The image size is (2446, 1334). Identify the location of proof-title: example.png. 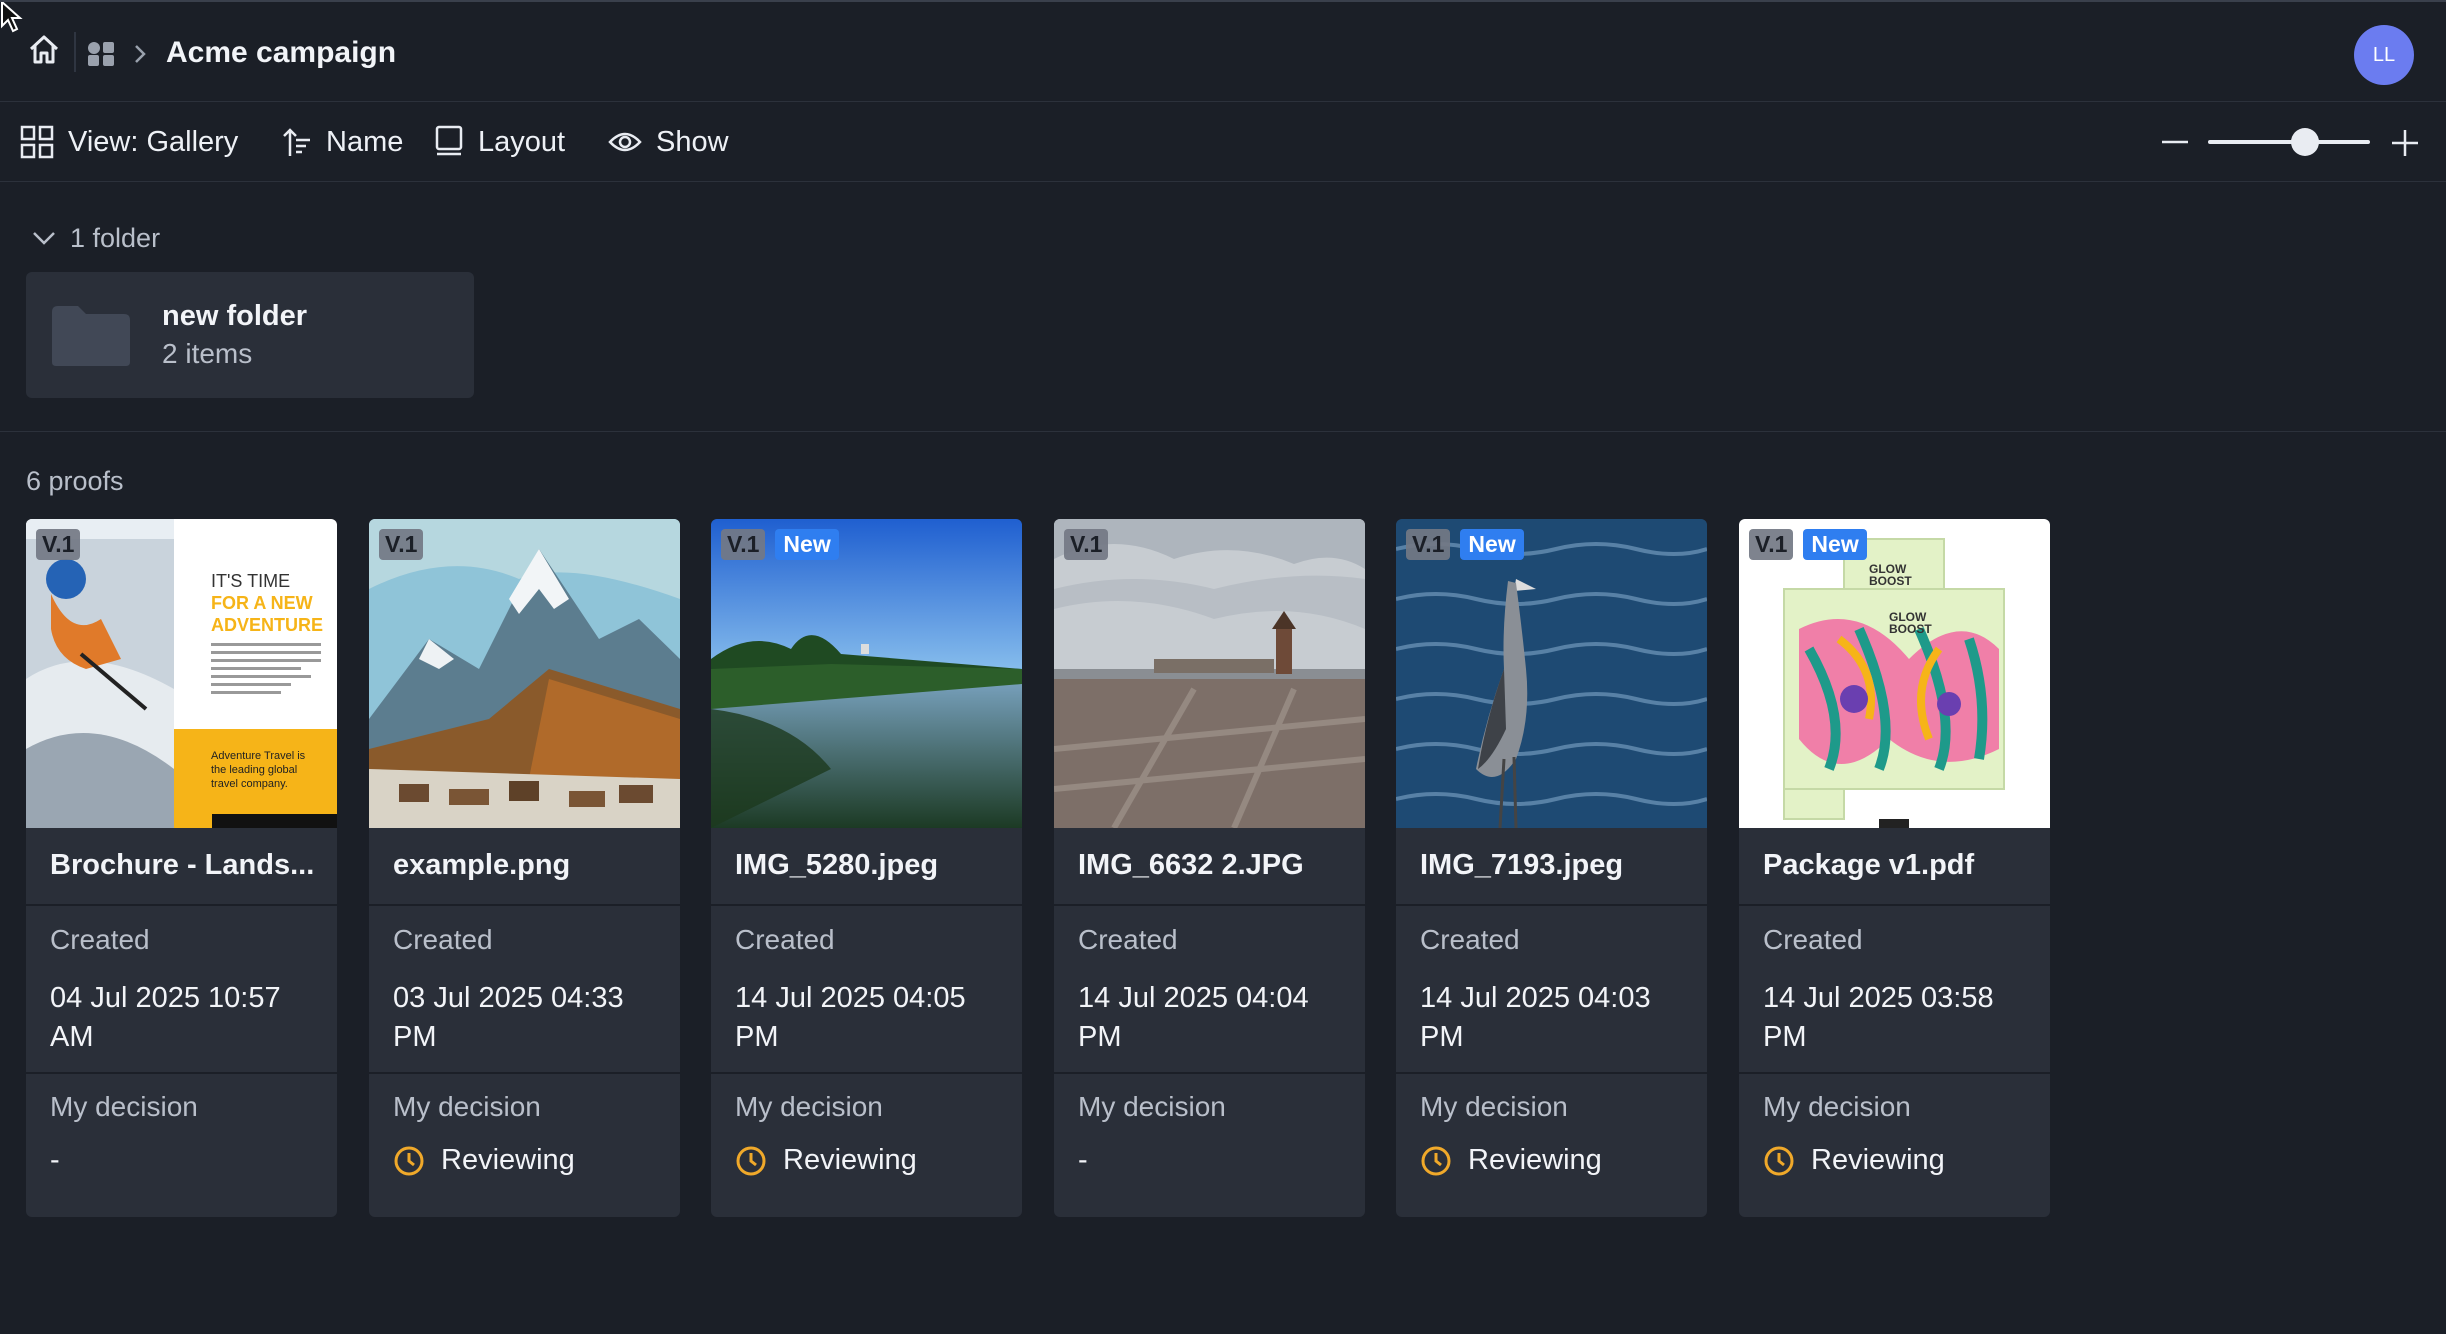
(481, 865).